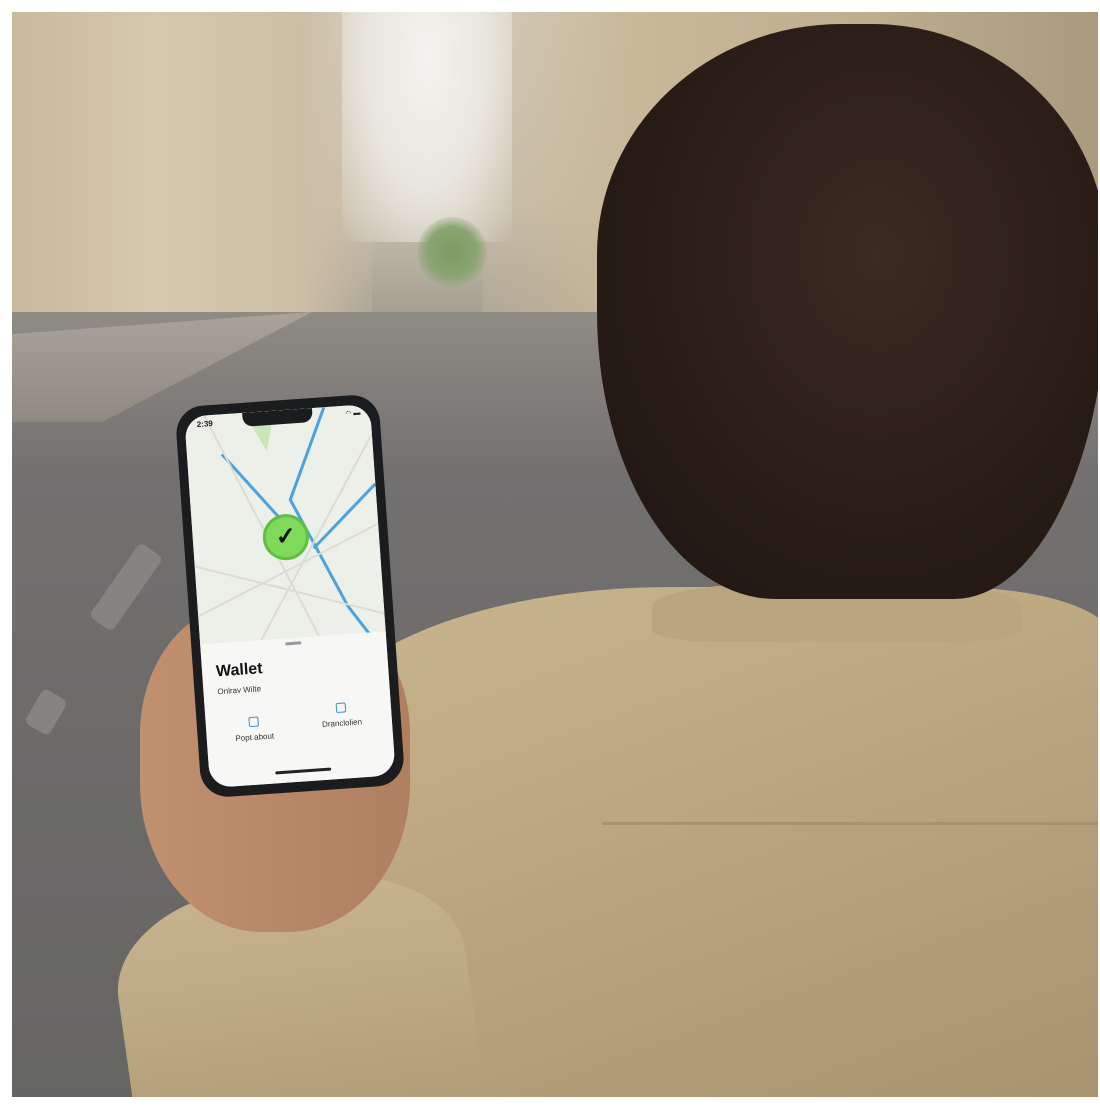  What do you see at coordinates (285, 525) in the screenshot?
I see `map-view: ✓` at bounding box center [285, 525].